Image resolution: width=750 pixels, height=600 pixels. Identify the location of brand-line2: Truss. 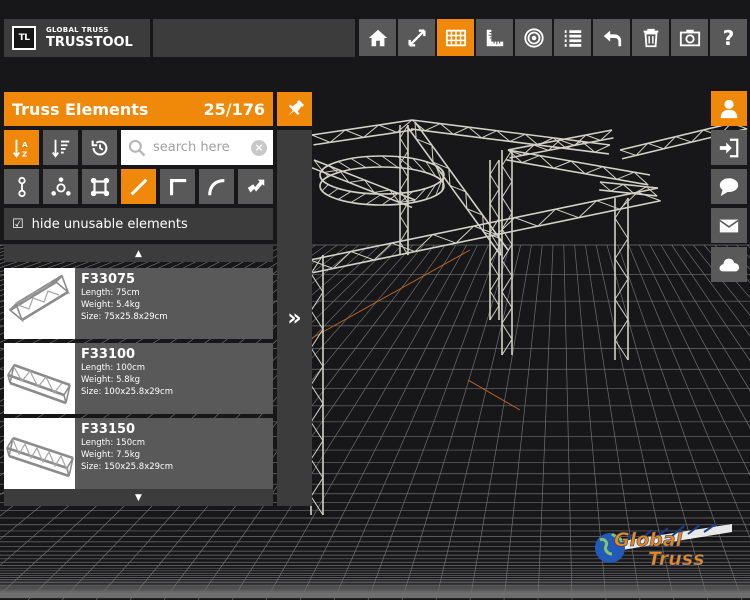
(676, 558).